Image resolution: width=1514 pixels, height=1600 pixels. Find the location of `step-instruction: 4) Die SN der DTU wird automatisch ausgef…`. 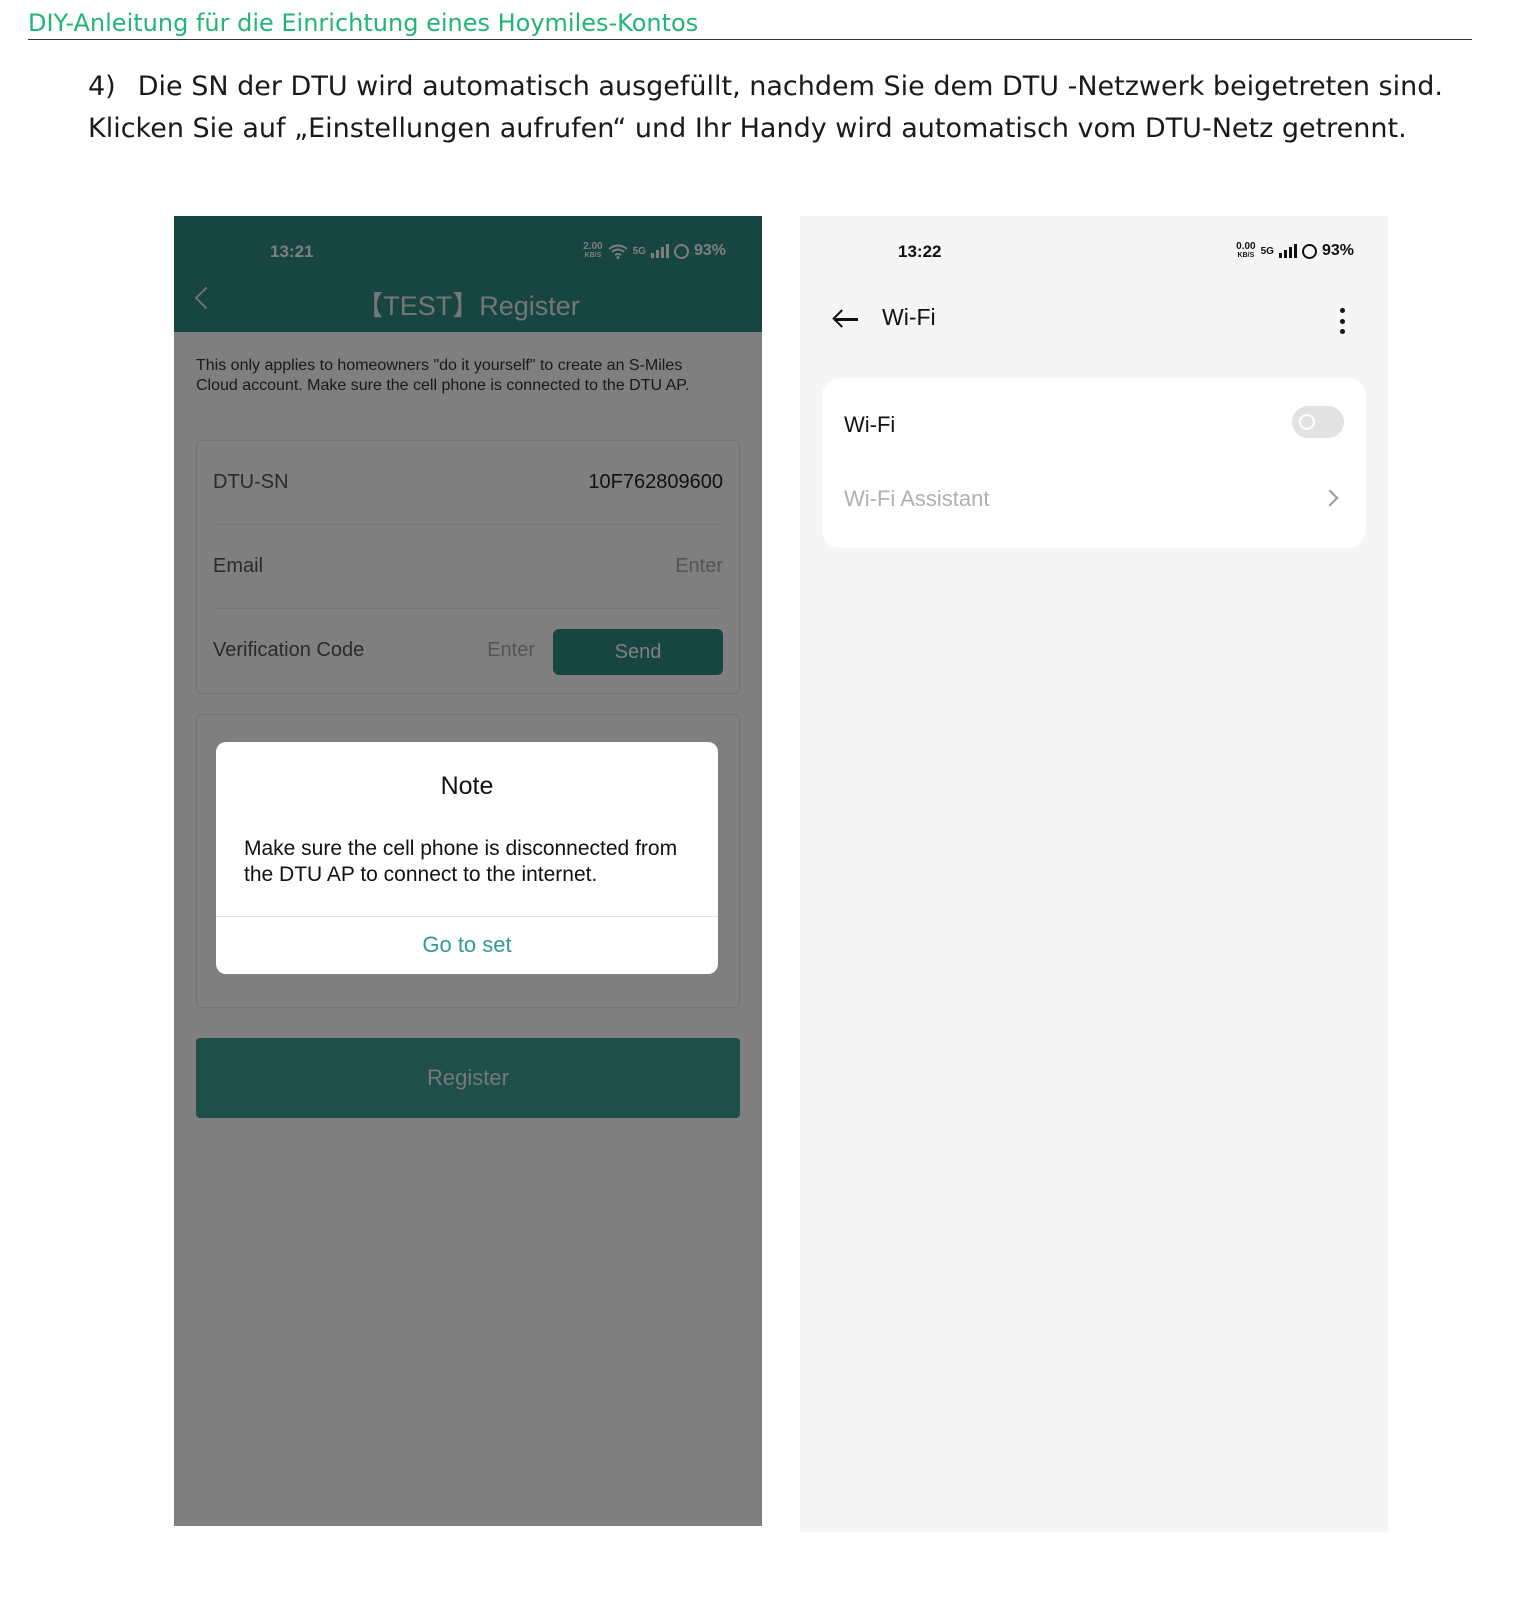

step-instruction: 4) Die SN der DTU wird automatisch ausgef… is located at coordinates (783, 108).